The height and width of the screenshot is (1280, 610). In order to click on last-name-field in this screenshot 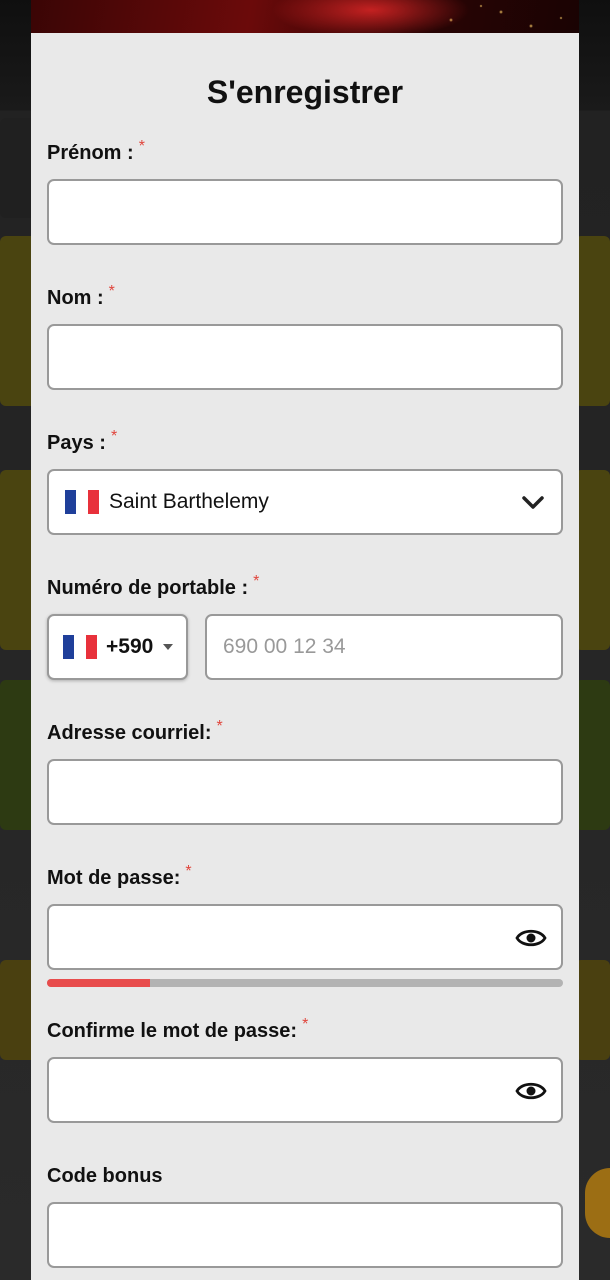, I will do `click(305, 357)`.